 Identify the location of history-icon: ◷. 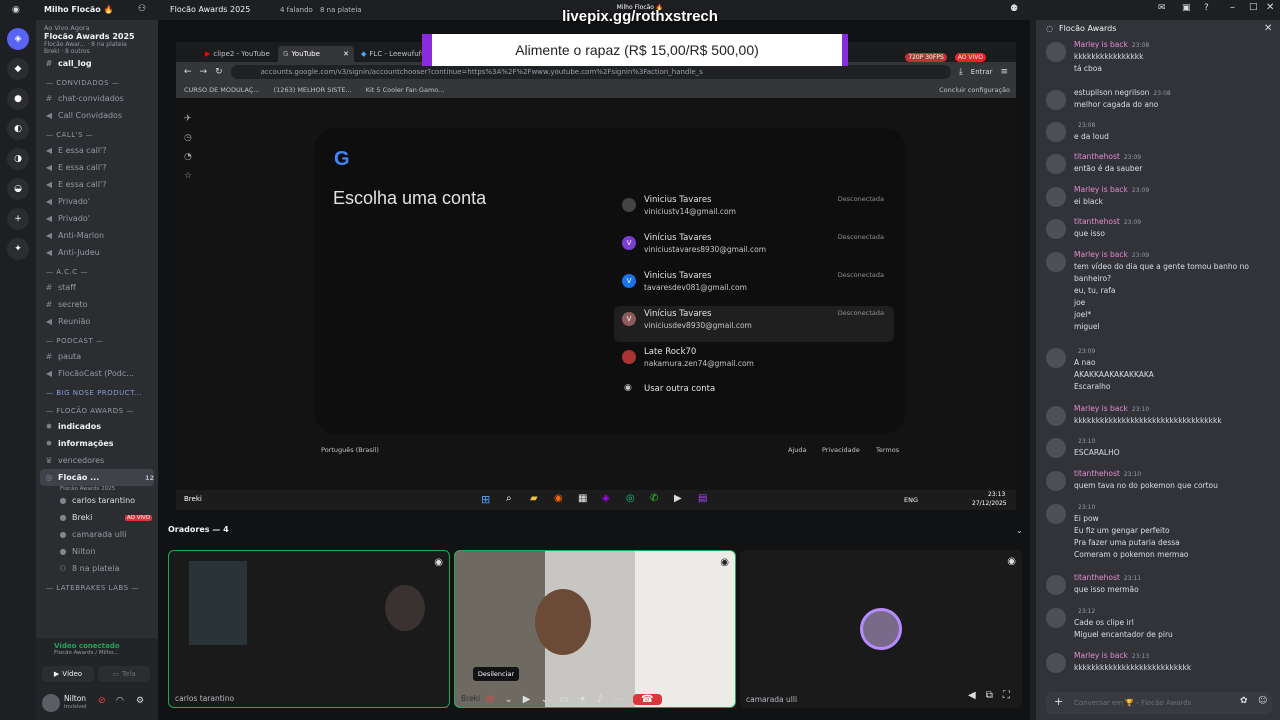
(188, 138).